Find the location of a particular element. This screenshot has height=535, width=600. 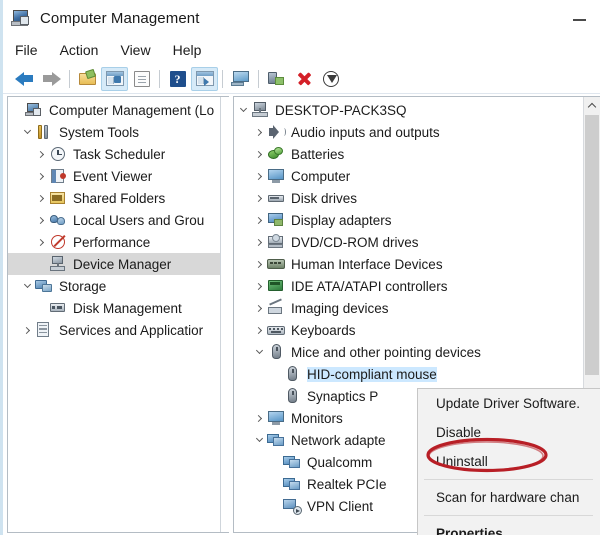

monitor-button is located at coordinates (240, 79).